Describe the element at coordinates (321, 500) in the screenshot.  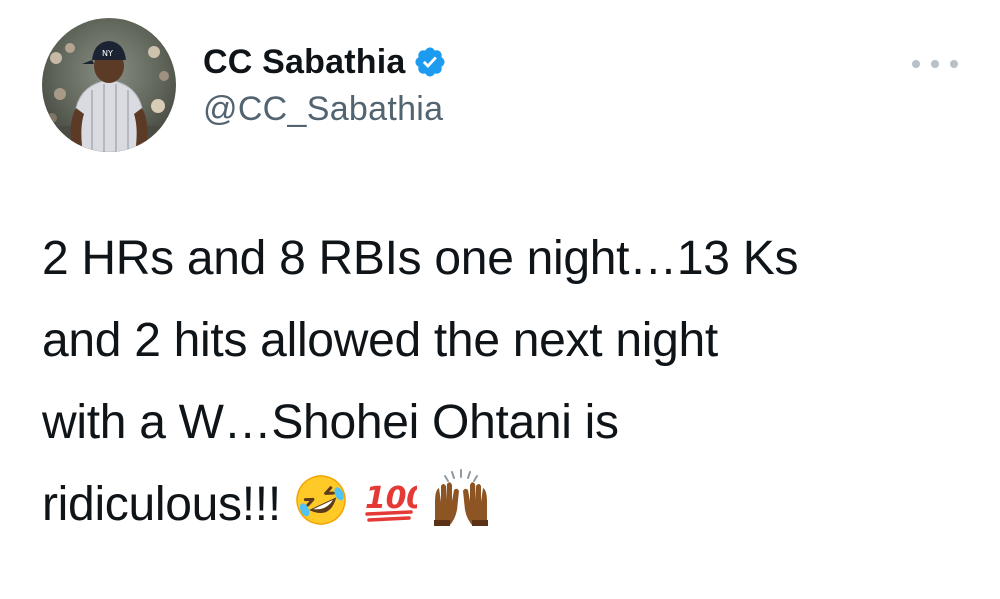
I see `rolling-on-the-floor-laughing-emoji` at that location.